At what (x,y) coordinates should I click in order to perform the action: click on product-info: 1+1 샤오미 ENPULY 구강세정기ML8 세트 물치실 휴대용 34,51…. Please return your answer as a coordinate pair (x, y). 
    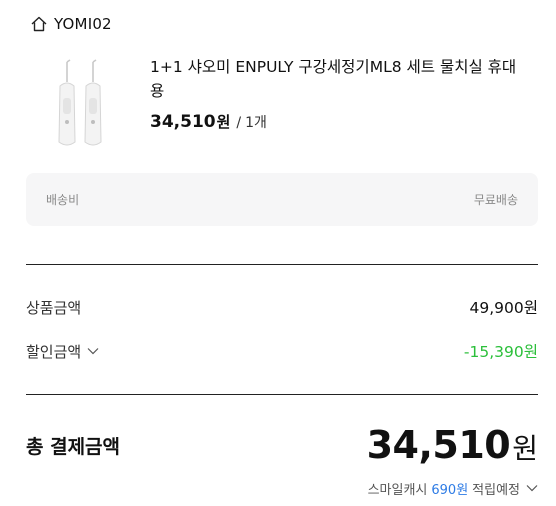
    Looking at the image, I should click on (340, 93).